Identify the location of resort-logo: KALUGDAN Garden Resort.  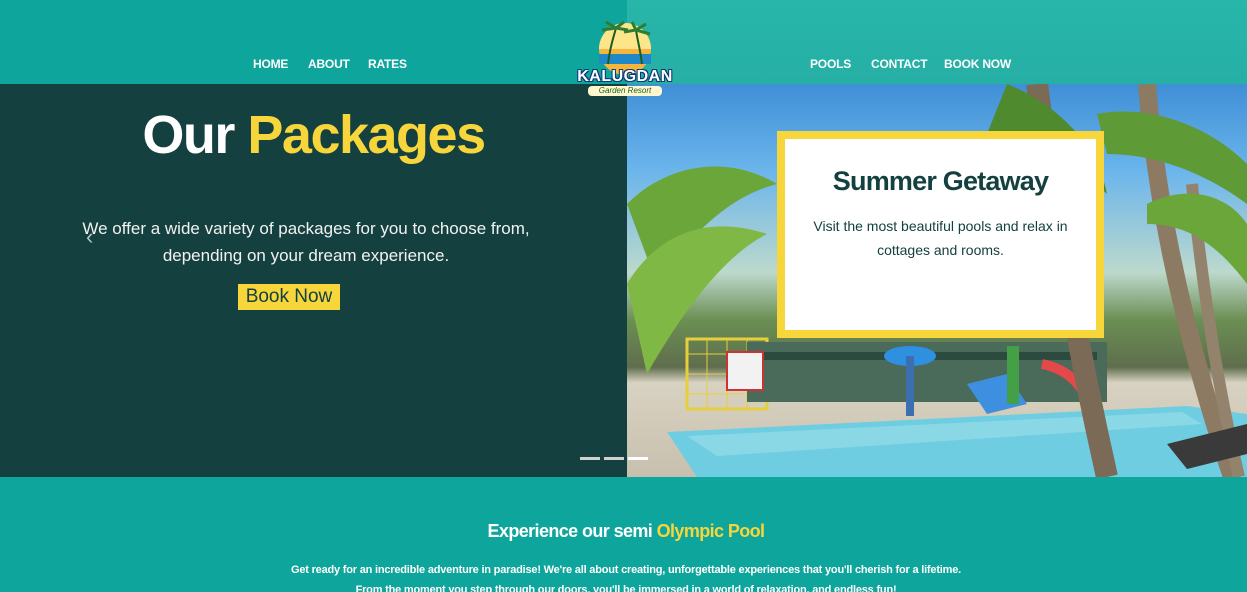
(625, 57).